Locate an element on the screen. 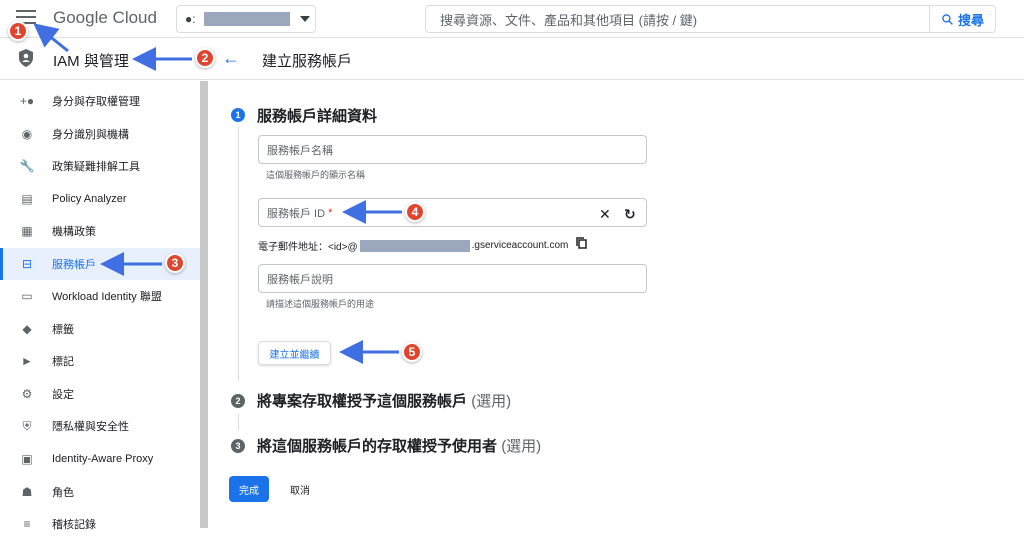 This screenshot has width=1024, height=540. sidebar-item-label: 服務帳戶 is located at coordinates (74, 265).